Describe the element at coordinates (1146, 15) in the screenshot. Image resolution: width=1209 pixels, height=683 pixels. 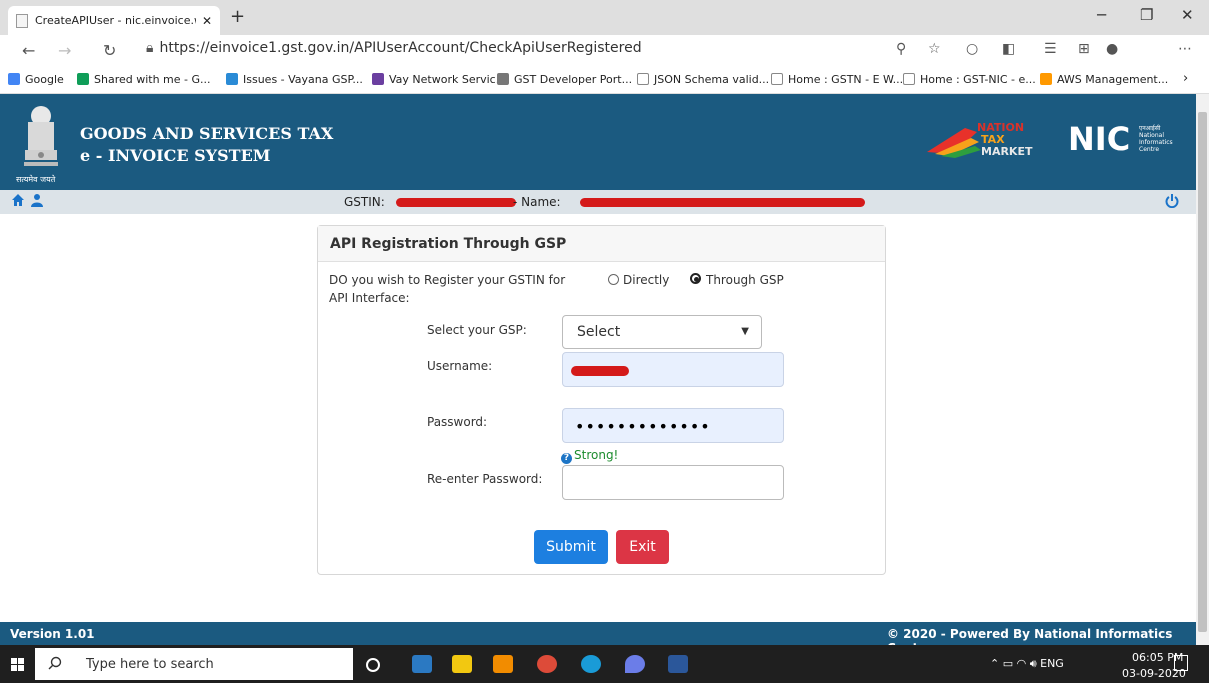
I see `restore-icon: ❐` at that location.